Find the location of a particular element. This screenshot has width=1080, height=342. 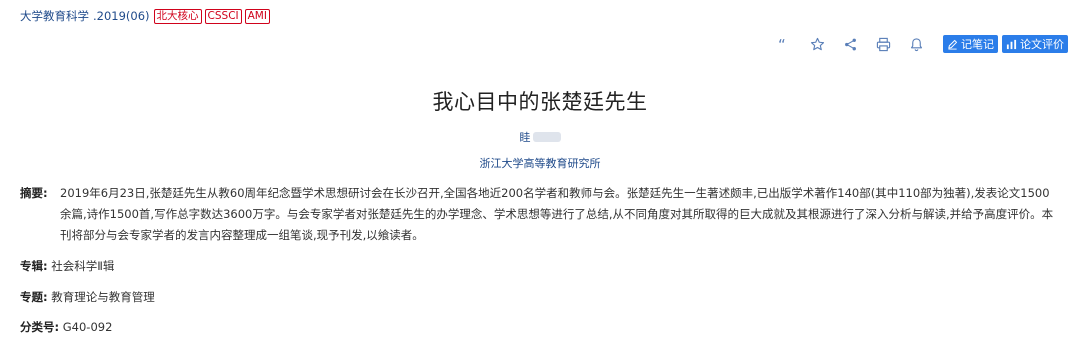

article-toolbar: “ 记笔记 论文评价 is located at coordinates (921, 44).